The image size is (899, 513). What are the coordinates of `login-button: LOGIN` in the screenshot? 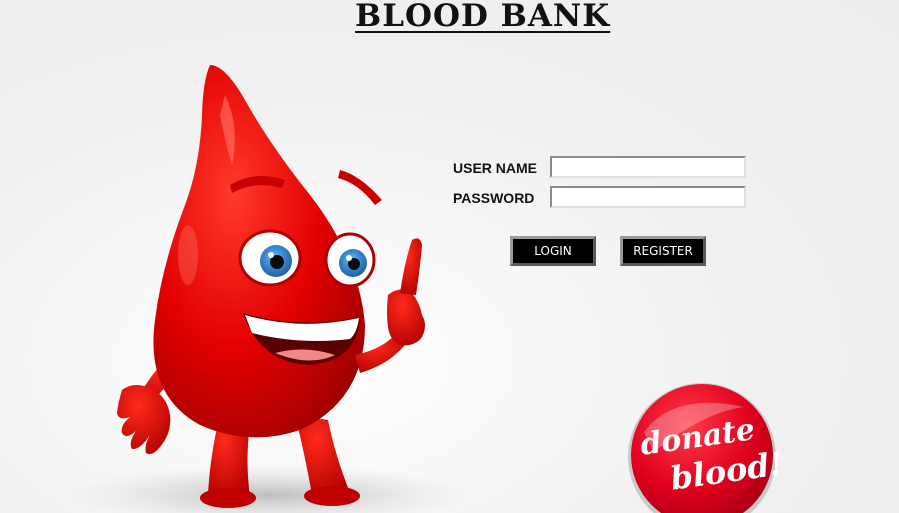 It's located at (553, 251).